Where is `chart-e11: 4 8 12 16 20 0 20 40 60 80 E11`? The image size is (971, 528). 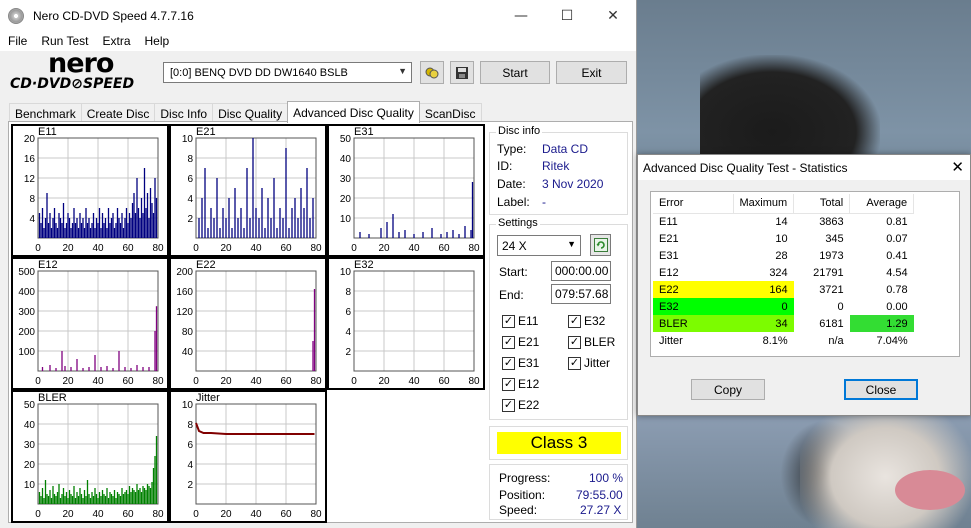
chart-e11: 4 8 12 16 20 0 20 40 60 80 E11 is located at coordinates (90, 190).